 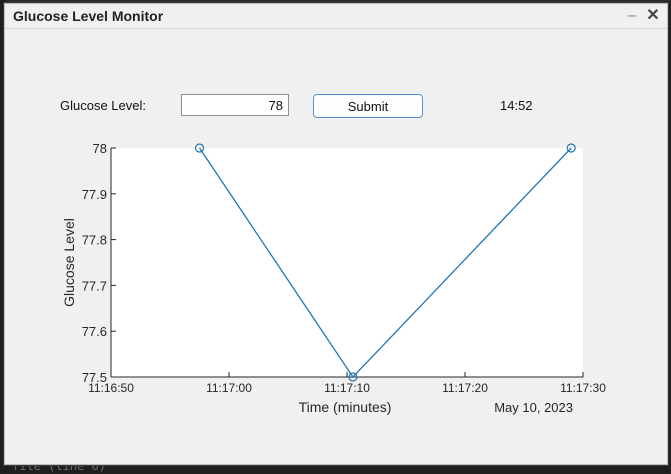 I want to click on x-axis-label: Time (minutes), so click(x=345, y=407).